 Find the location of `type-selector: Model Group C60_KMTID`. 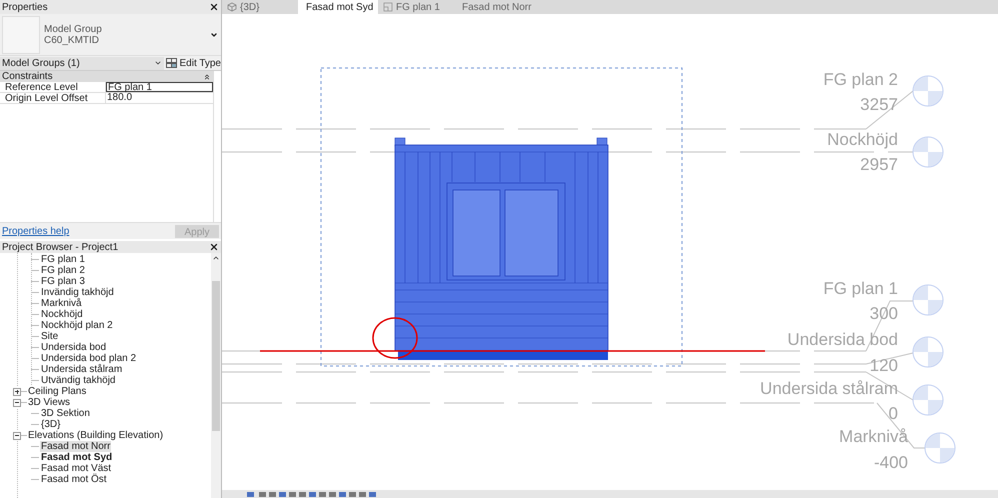

type-selector: Model Group C60_KMTID is located at coordinates (110, 35).